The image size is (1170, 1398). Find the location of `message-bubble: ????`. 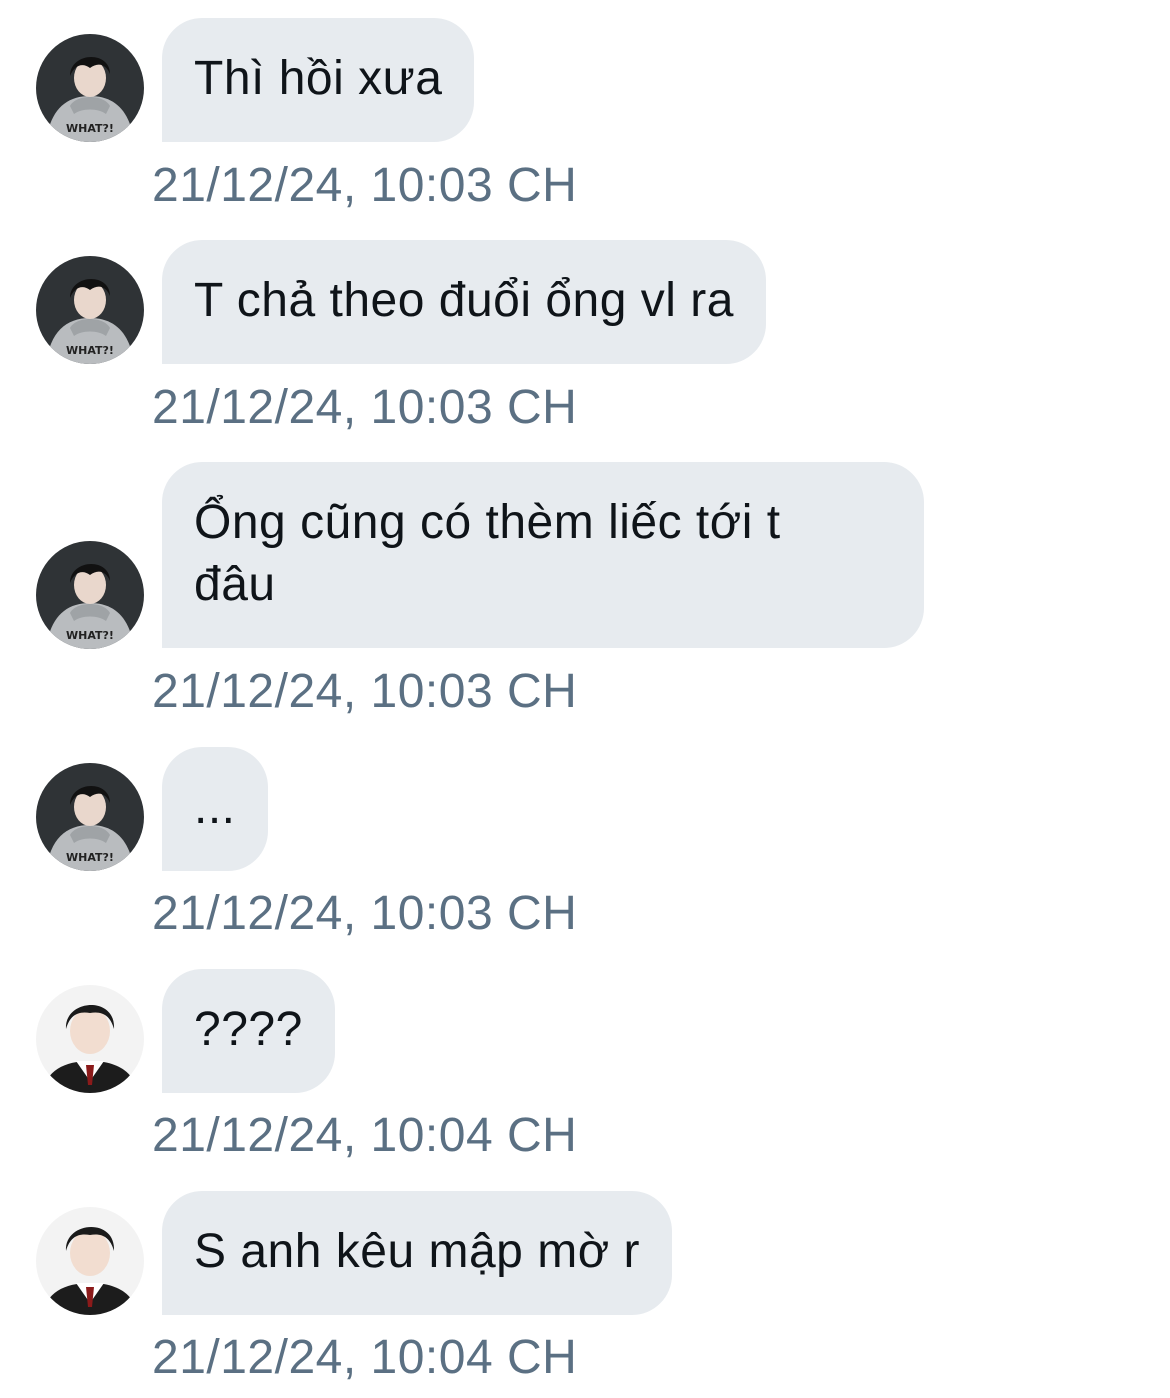

message-bubble: ???? is located at coordinates (248, 1031).